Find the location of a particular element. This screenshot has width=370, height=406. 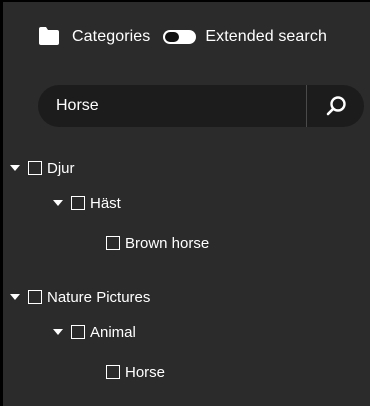

tree-item-hast: Häst is located at coordinates (87, 203).